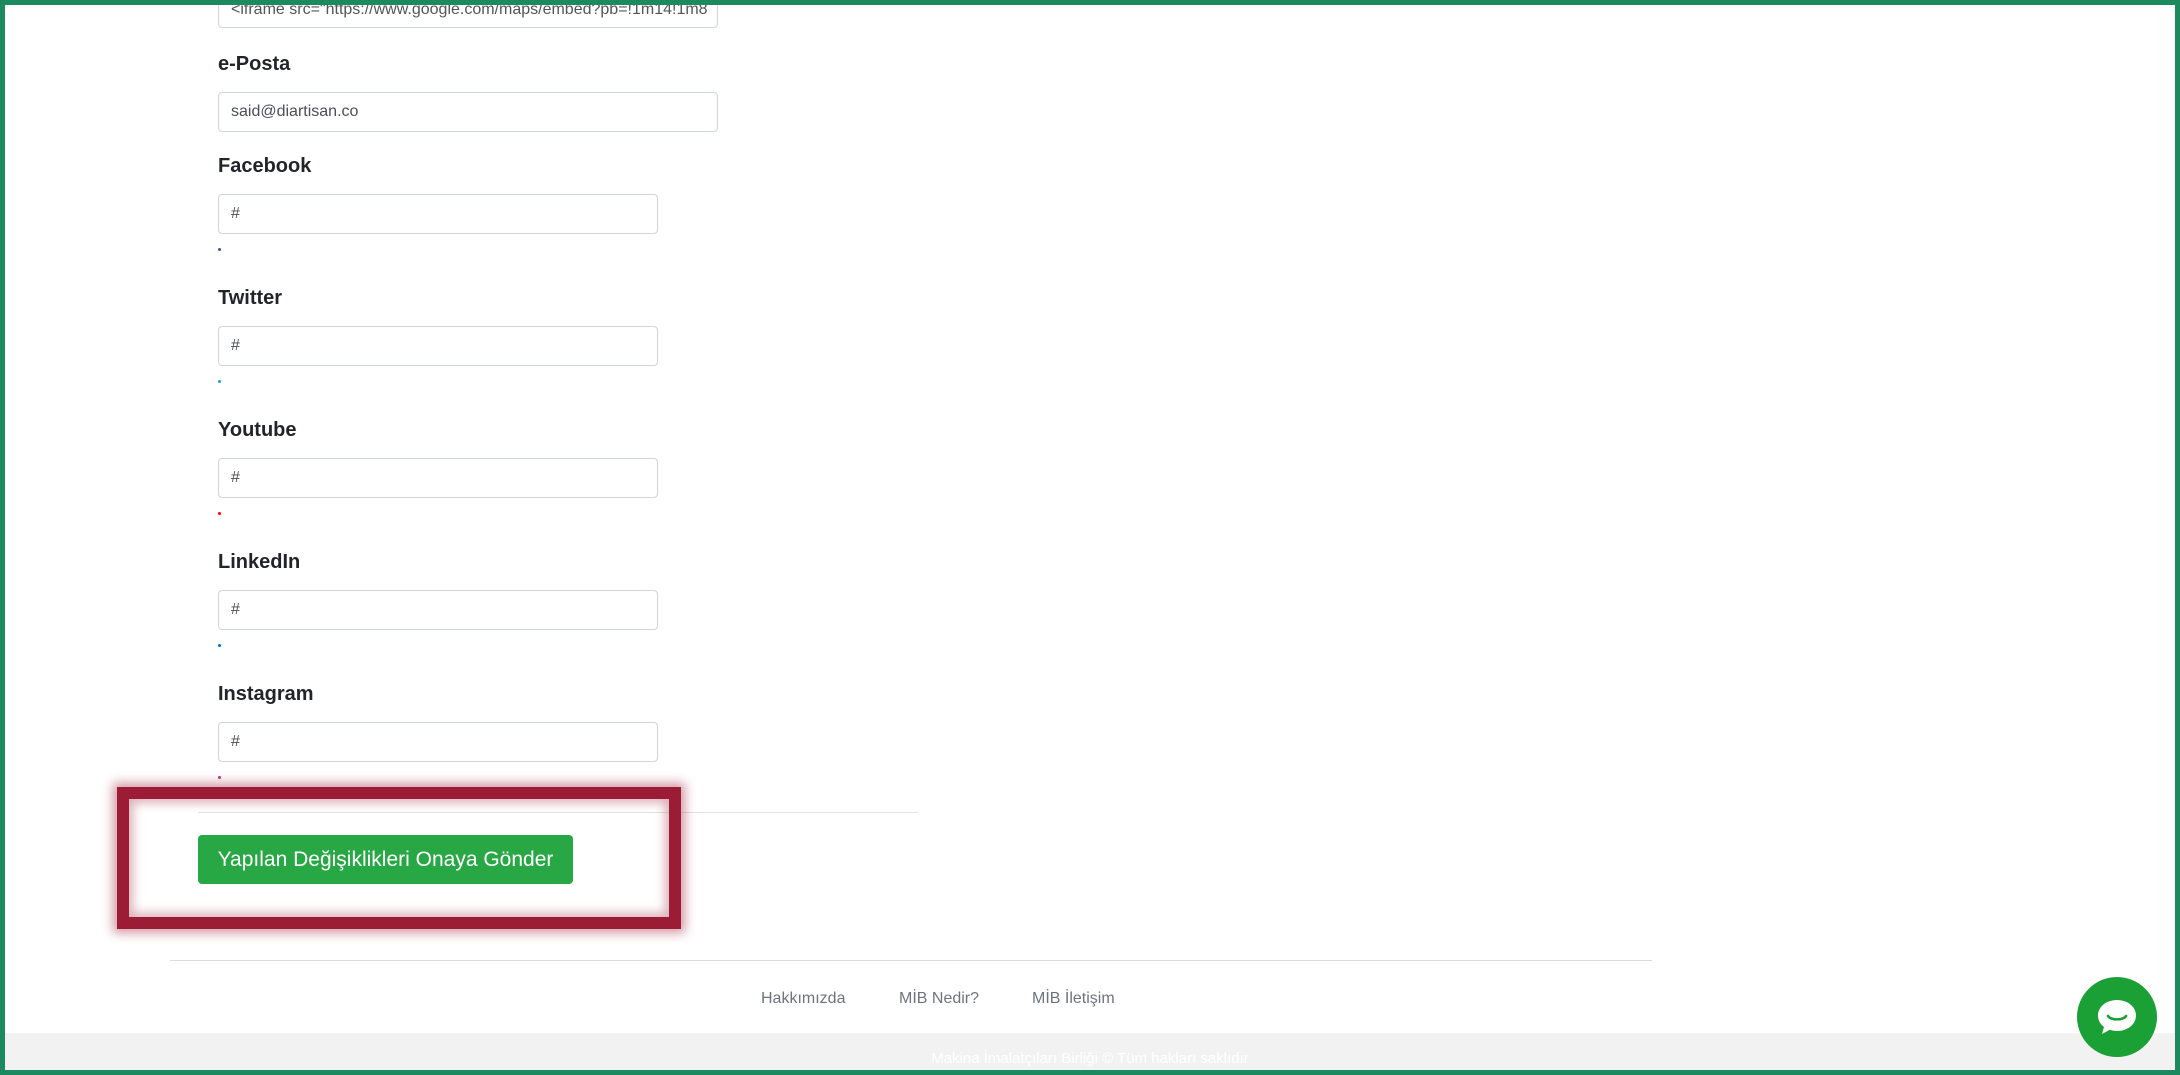 The height and width of the screenshot is (1075, 2180). I want to click on youtube-field: #, so click(438, 478).